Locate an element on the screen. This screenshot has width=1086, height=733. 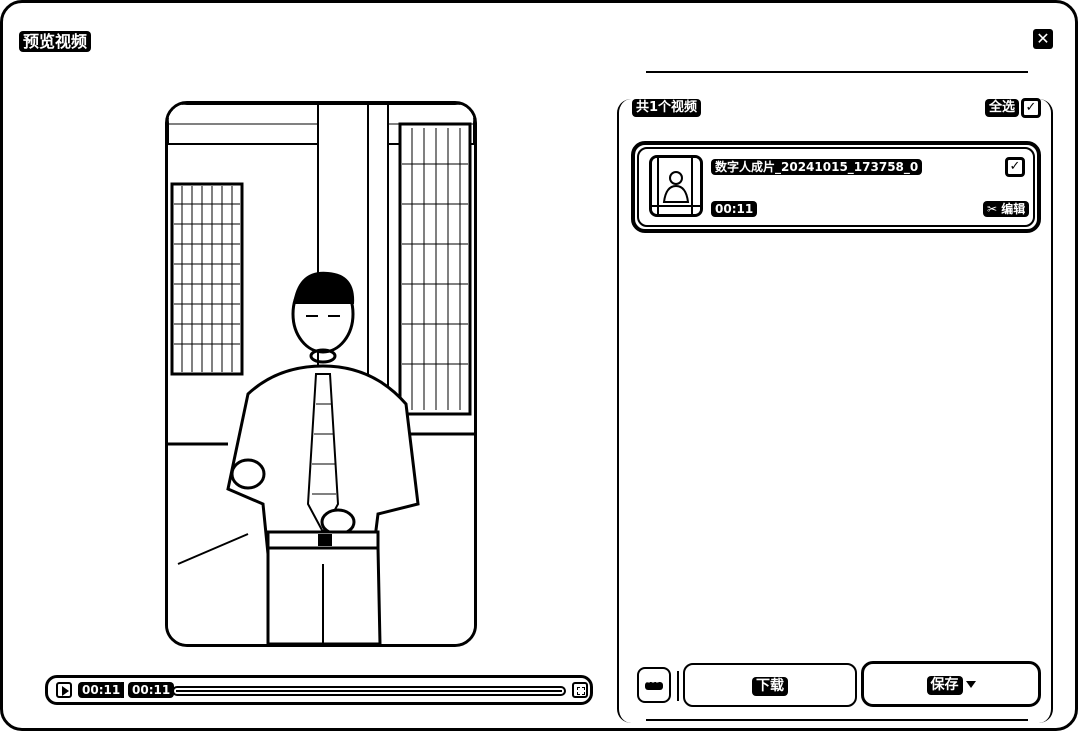
player-controls: 00:11 00:11 is located at coordinates (319, 690).